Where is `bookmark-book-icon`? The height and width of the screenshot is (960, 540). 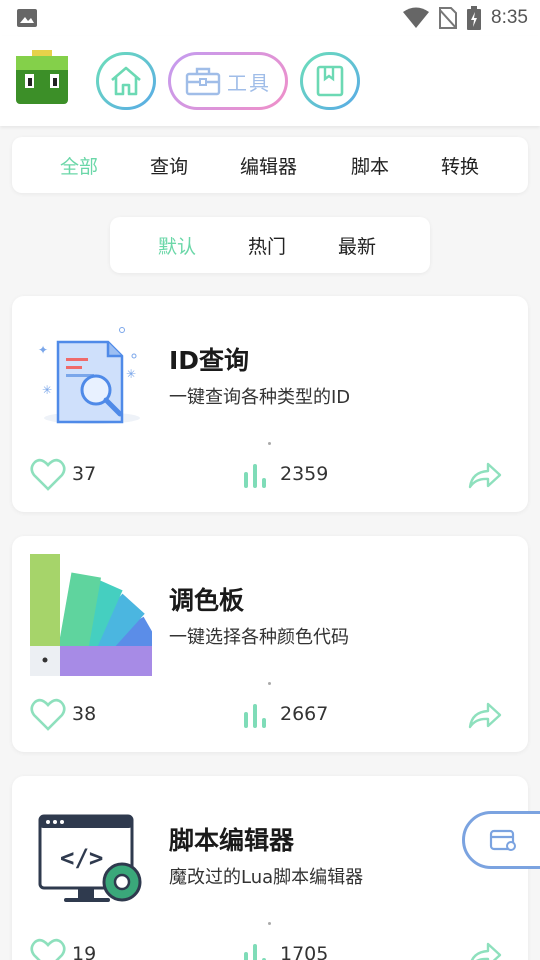
bookmark-book-icon is located at coordinates (330, 81).